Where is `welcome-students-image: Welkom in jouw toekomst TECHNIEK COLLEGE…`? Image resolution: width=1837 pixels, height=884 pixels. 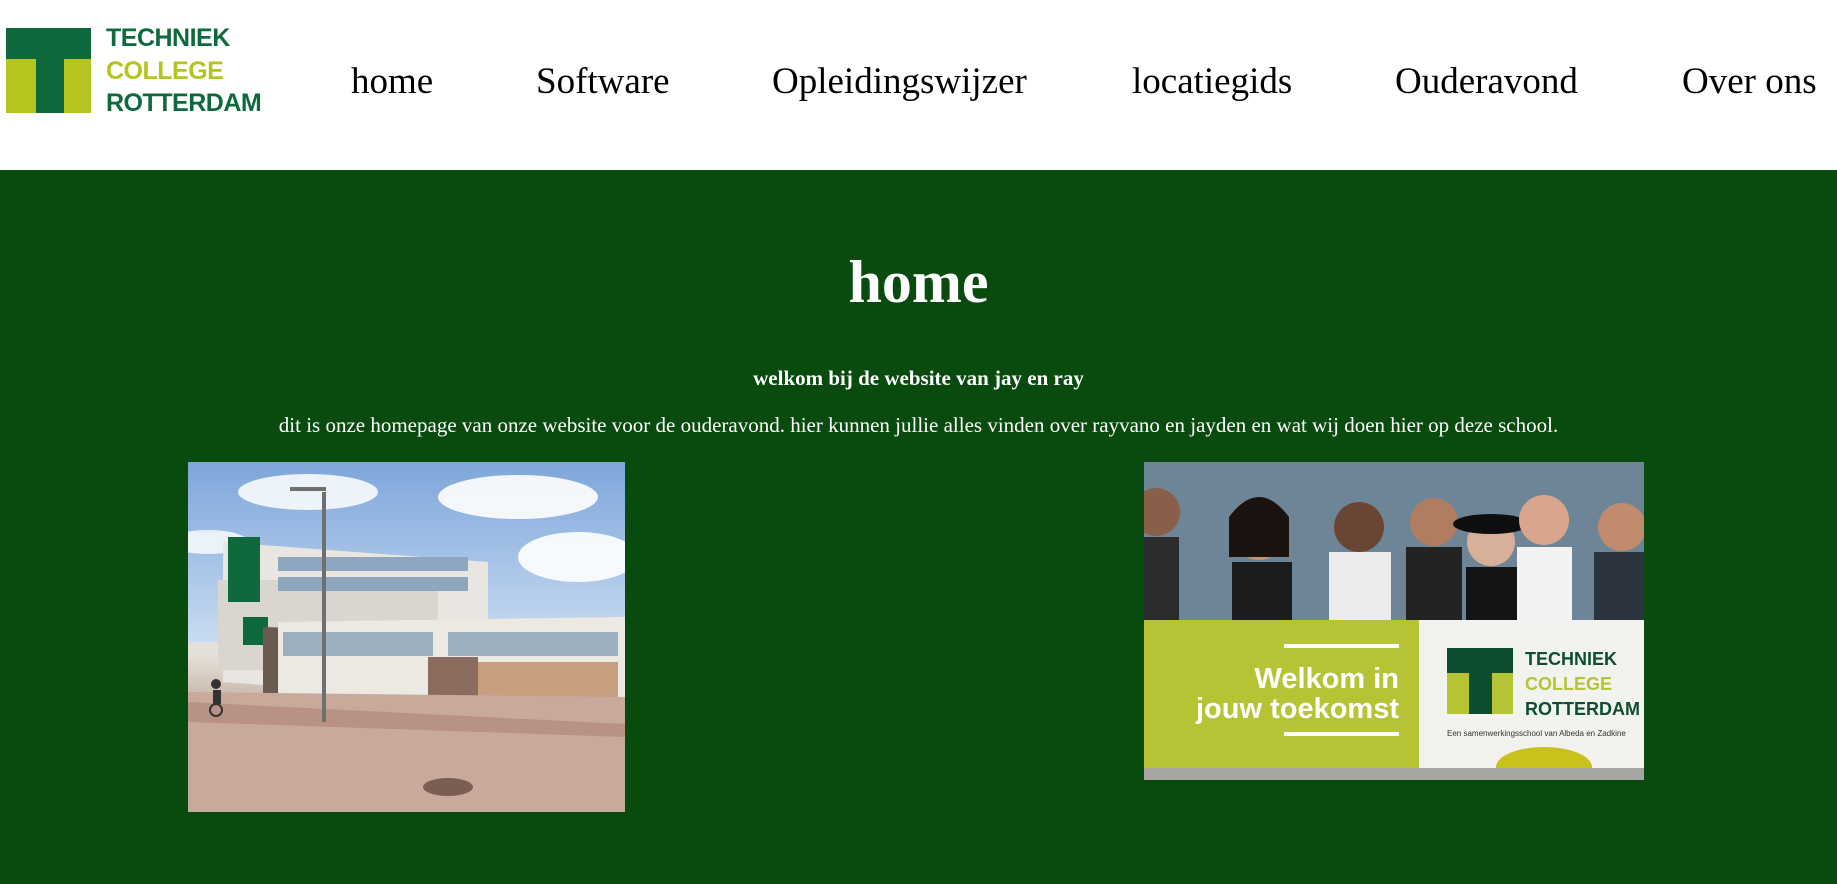 welcome-students-image: Welkom in jouw toekomst TECHNIEK COLLEGE… is located at coordinates (1394, 621).